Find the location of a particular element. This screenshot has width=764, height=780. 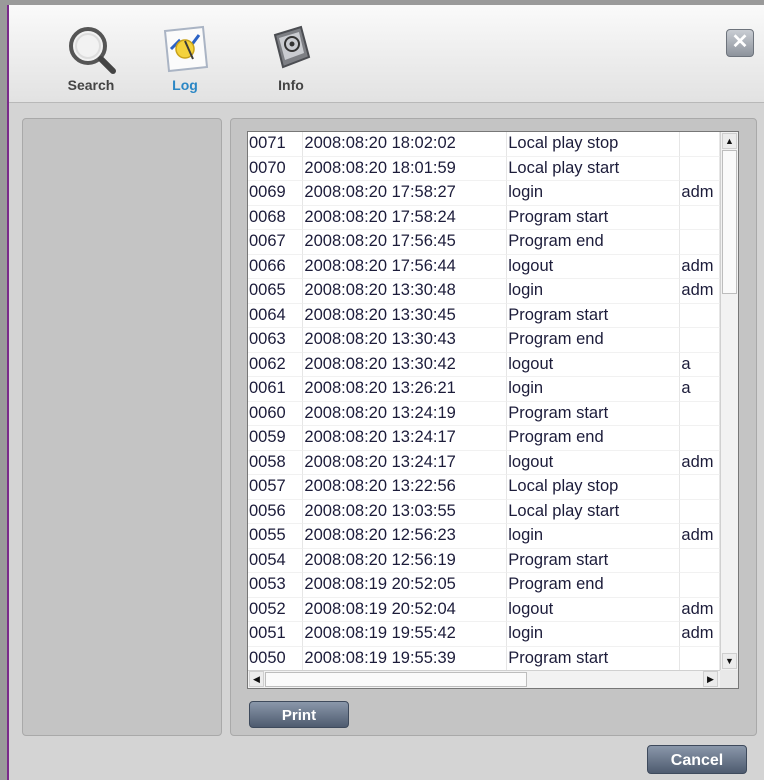

log-datetime: 2008:08:20 13:03:55 is located at coordinates (405, 511).